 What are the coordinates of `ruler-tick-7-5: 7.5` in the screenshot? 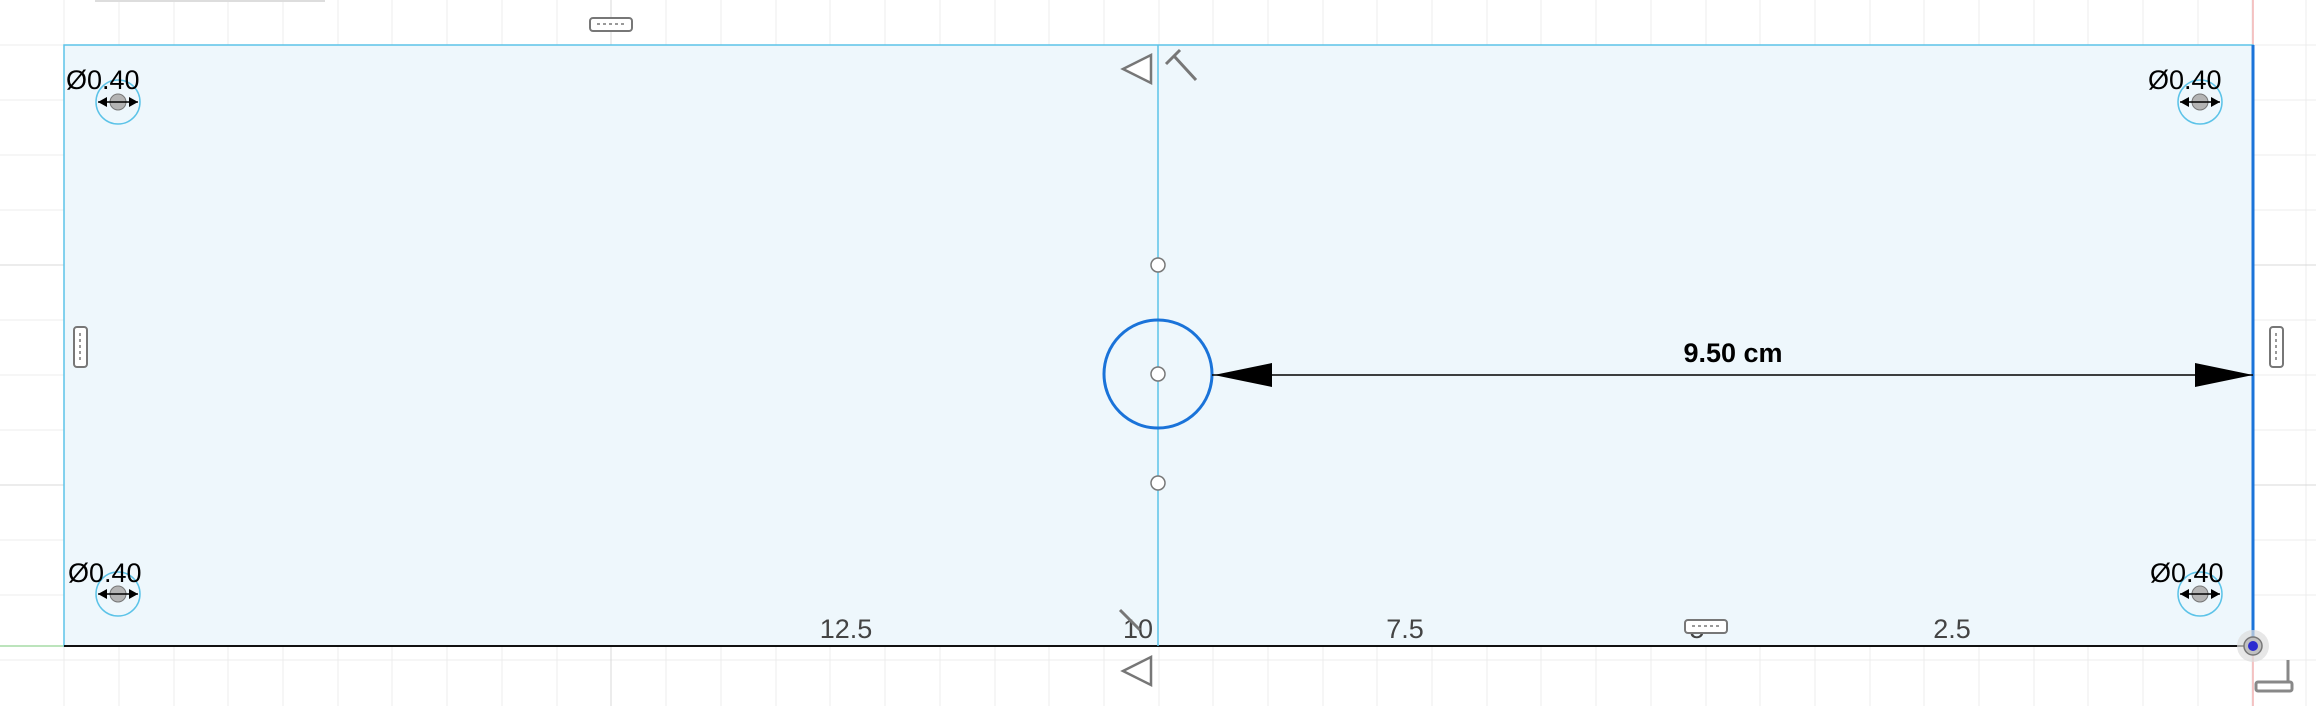 It's located at (1405, 629).